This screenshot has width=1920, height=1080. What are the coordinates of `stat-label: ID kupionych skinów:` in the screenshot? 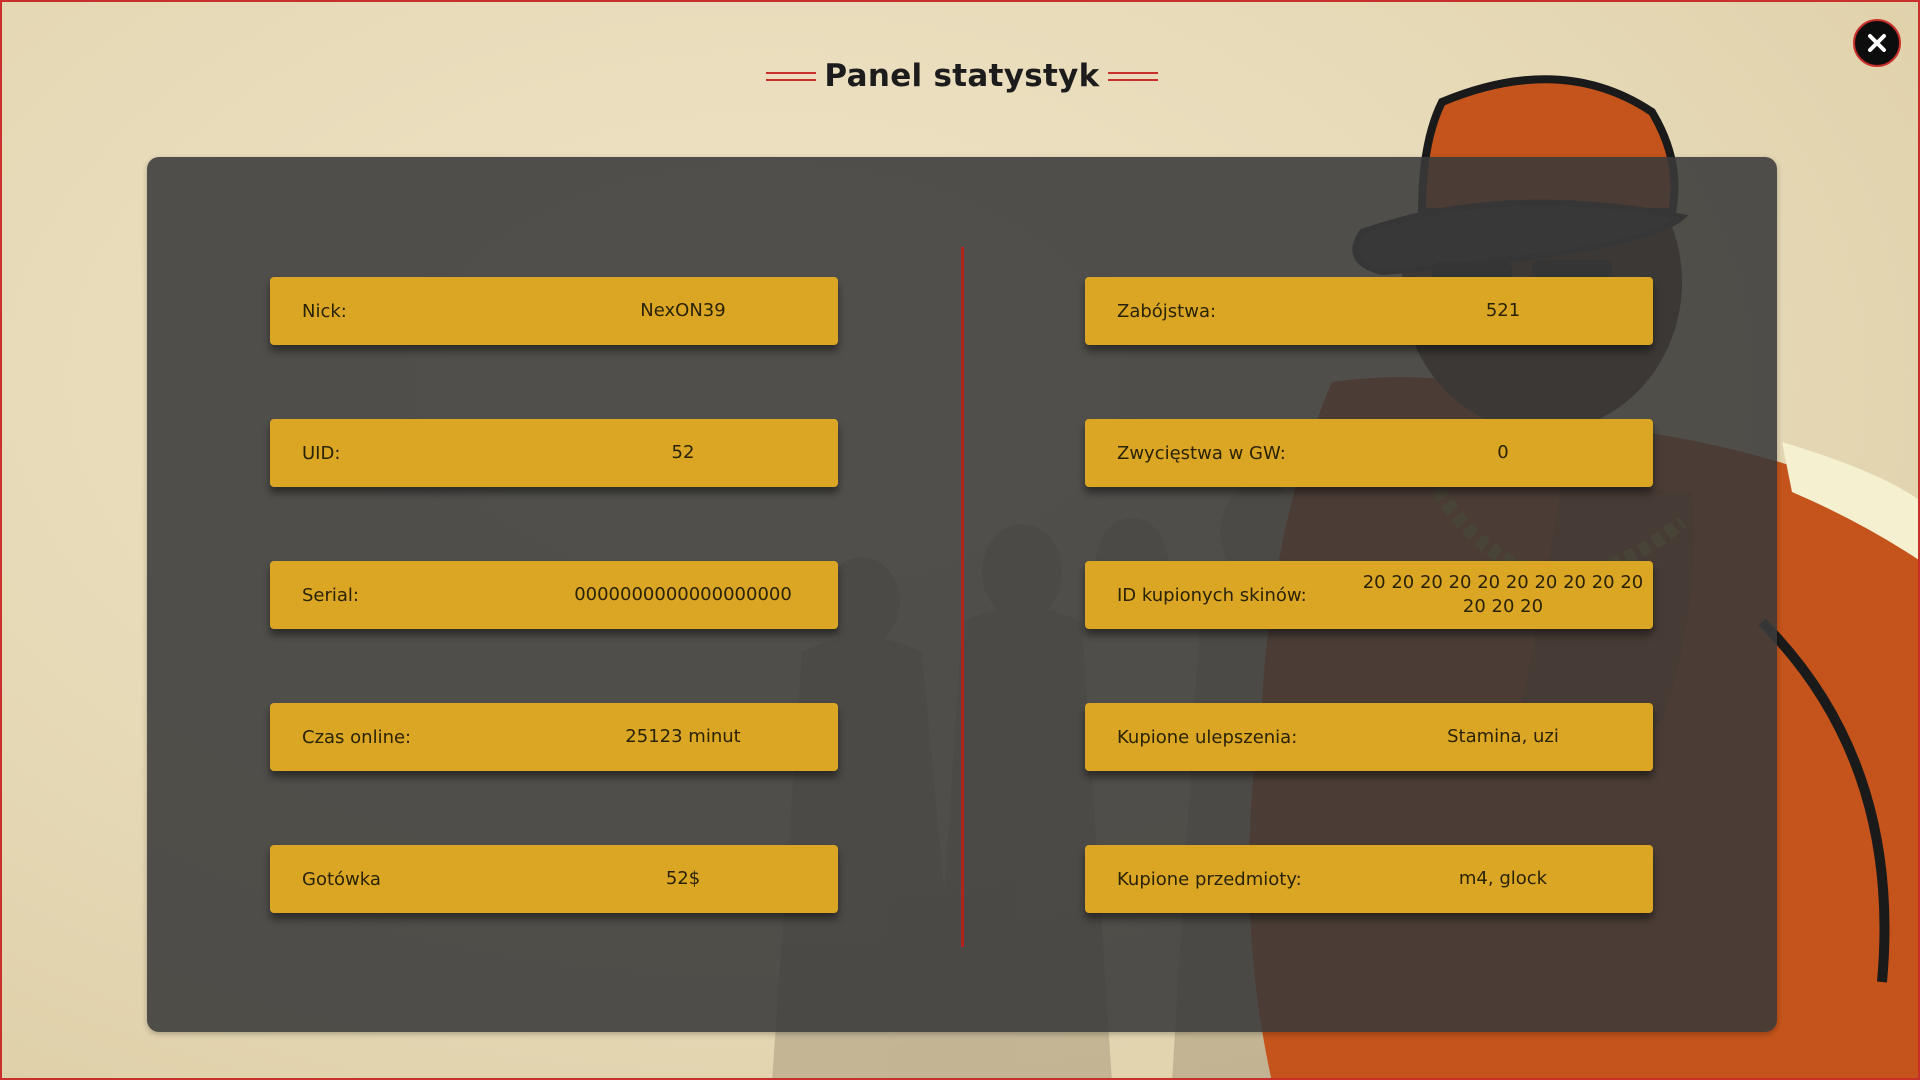 It's located at (1212, 595).